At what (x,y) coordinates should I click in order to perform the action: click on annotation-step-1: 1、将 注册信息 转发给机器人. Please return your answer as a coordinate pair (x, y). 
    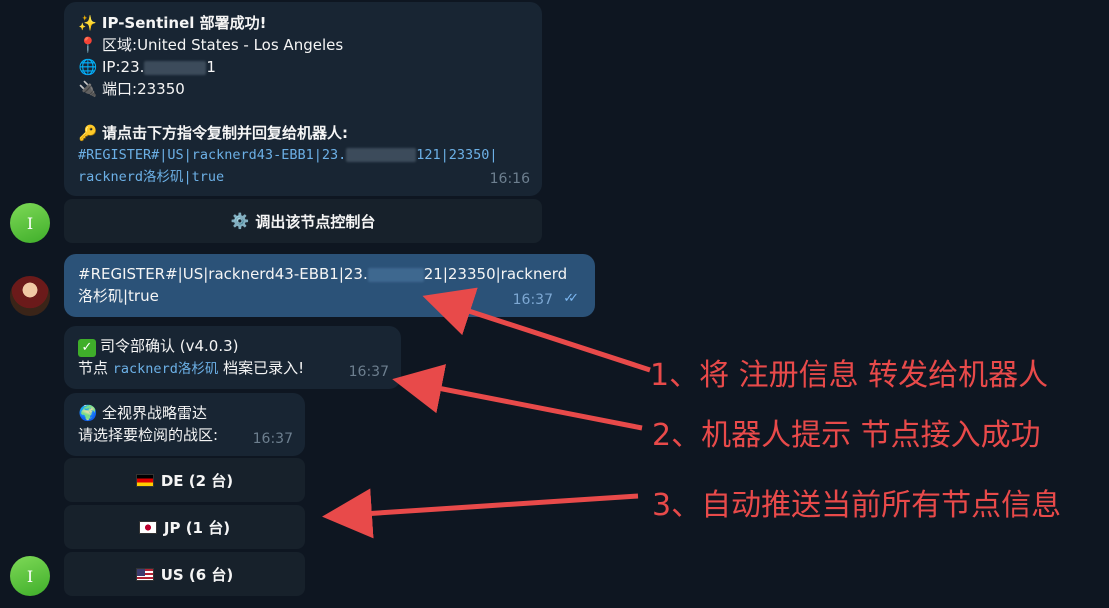
    Looking at the image, I should click on (849, 375).